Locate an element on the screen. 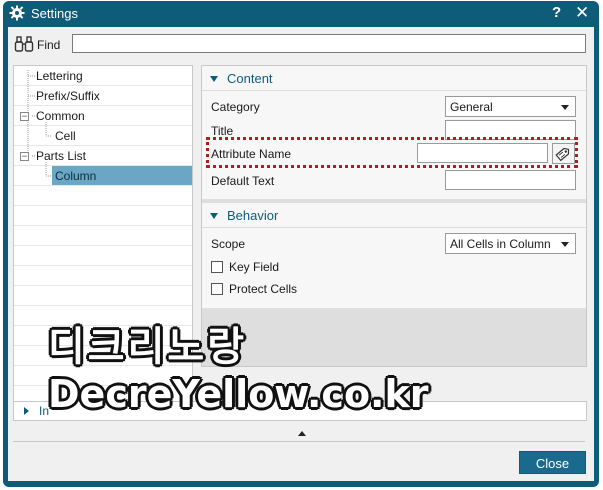  title-label: Title is located at coordinates (222, 131).